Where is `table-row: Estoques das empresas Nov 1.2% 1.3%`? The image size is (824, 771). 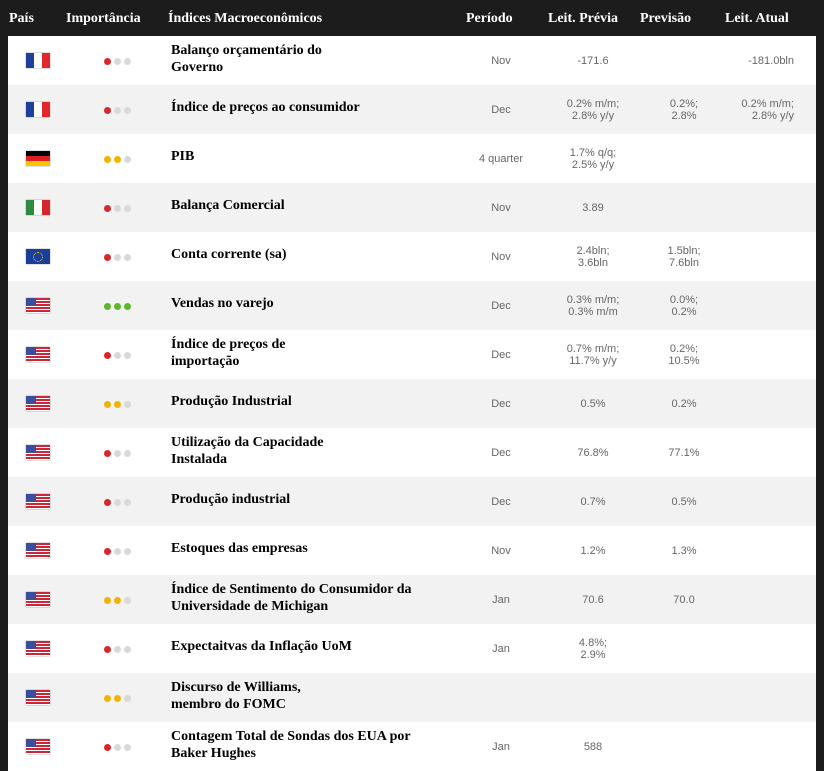 table-row: Estoques das empresas Nov 1.2% 1.3% is located at coordinates (412, 550).